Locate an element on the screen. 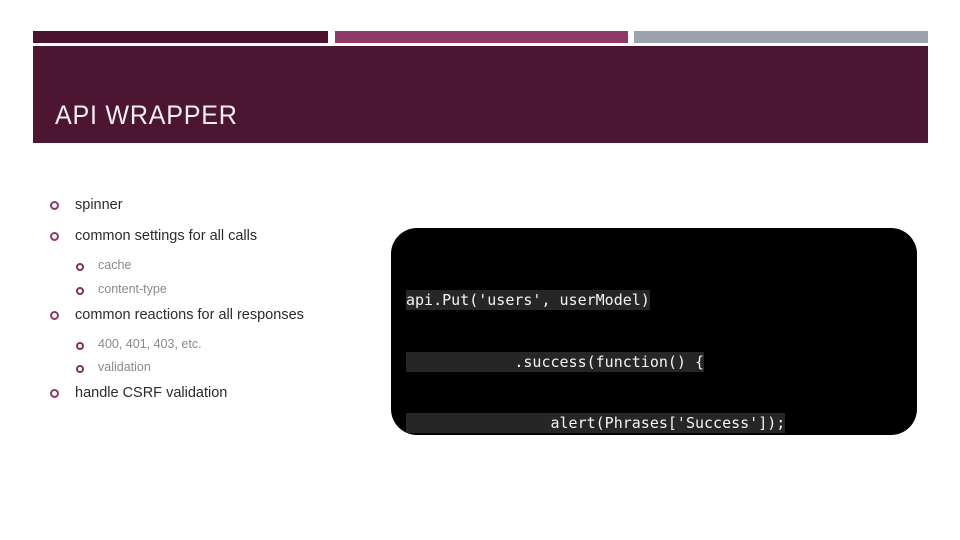 This screenshot has width=960, height=540. list-item: 400, 401, 403, etc. is located at coordinates (222, 345).